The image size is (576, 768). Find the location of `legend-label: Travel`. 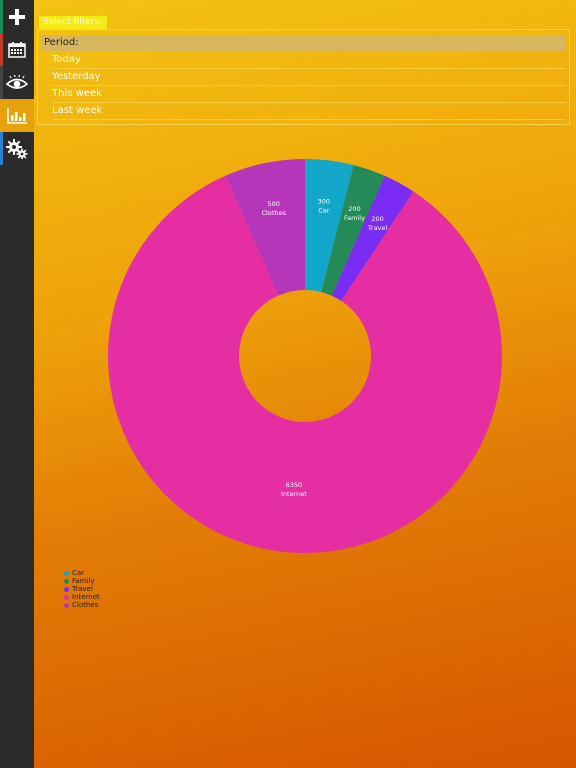

legend-label: Travel is located at coordinates (82, 589).